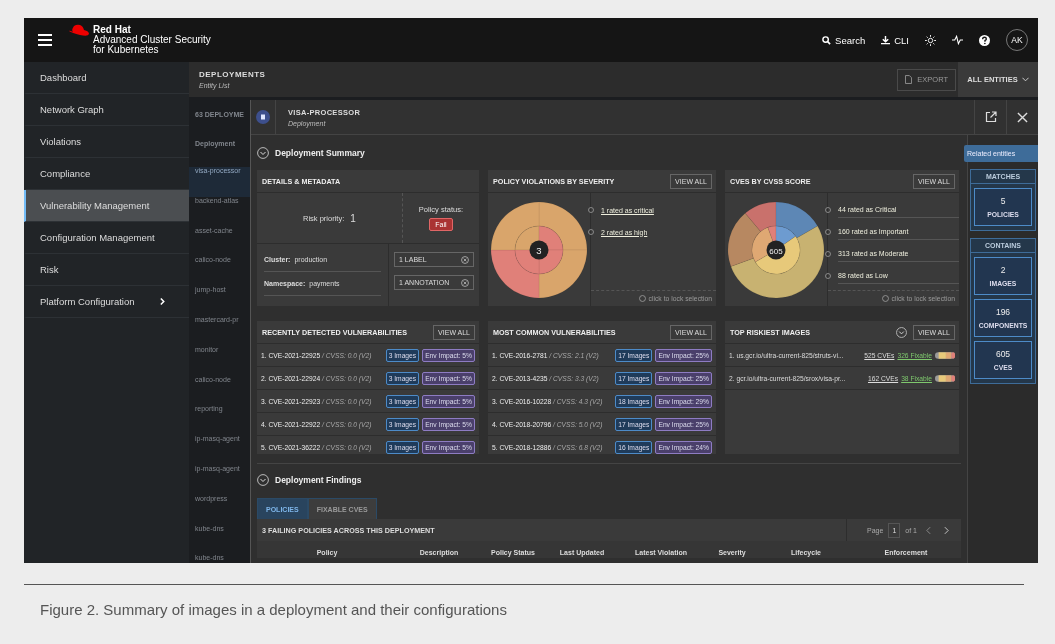 The image size is (1055, 644). I want to click on risk-value: 1, so click(353, 218).